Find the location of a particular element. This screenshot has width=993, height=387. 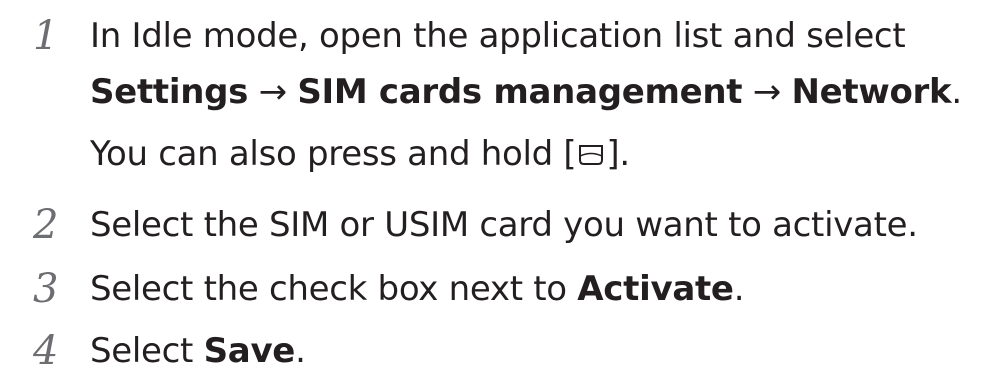

step-text: Select the check box next to Activate. is located at coordinates (417, 289).